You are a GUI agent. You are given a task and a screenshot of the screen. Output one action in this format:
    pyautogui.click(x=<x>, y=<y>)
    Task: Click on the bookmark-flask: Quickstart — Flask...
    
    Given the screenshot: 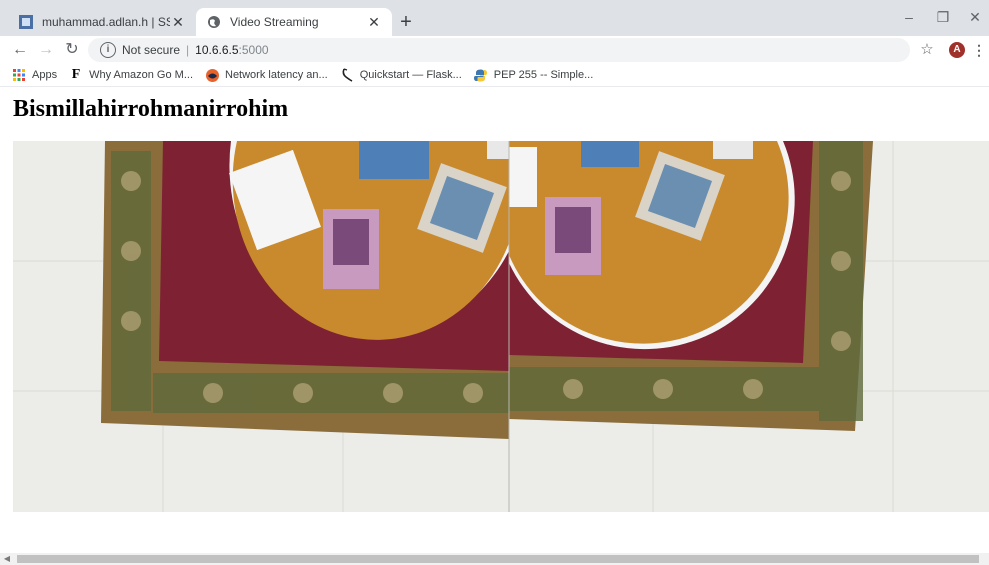 What is the action you would take?
    pyautogui.click(x=401, y=75)
    